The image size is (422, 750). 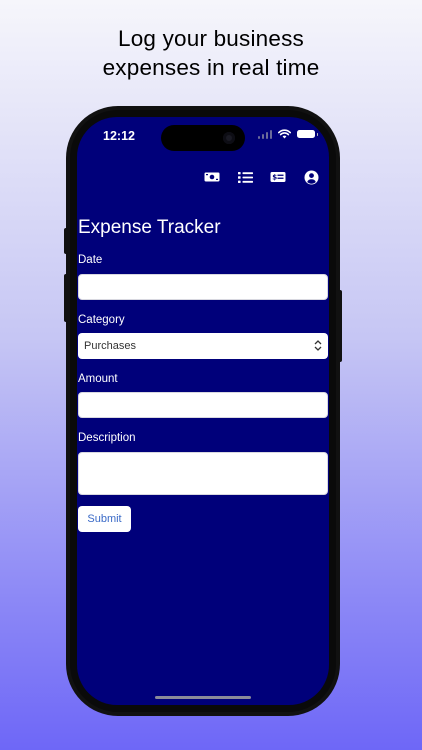 I want to click on phone-volume-up-button, so click(x=66, y=298).